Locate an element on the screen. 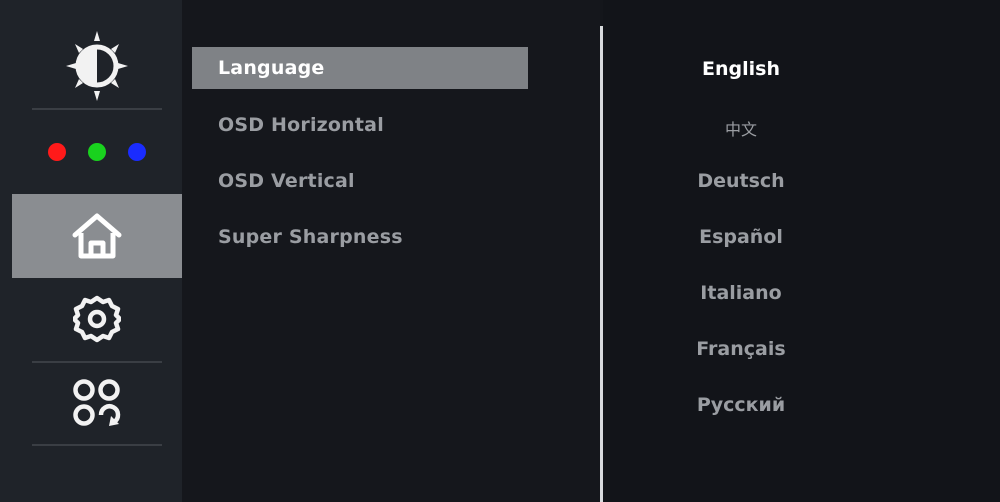 This screenshot has width=1000, height=502. menu-item-super-sharpness: Super Sharpness is located at coordinates (360, 237).